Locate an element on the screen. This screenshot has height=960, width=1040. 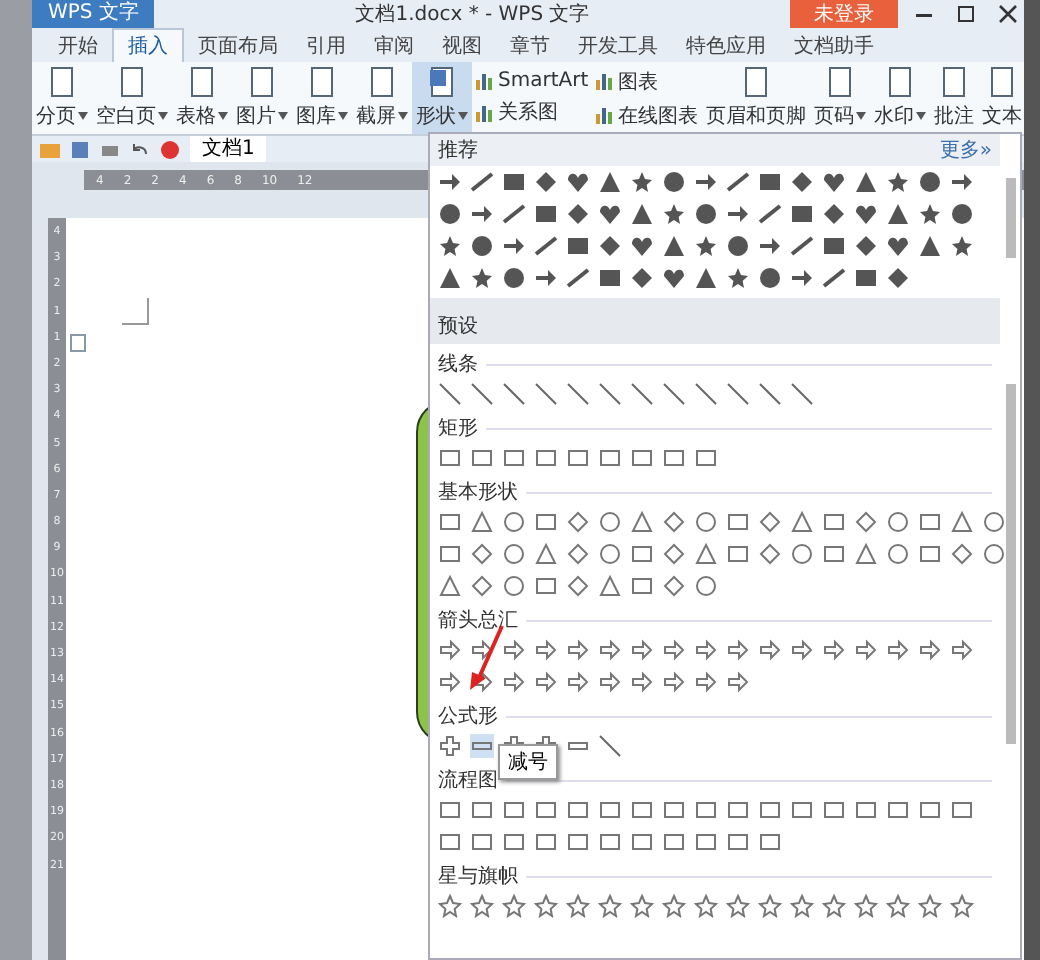
section-title: 箭头总汇 is located at coordinates (478, 620).